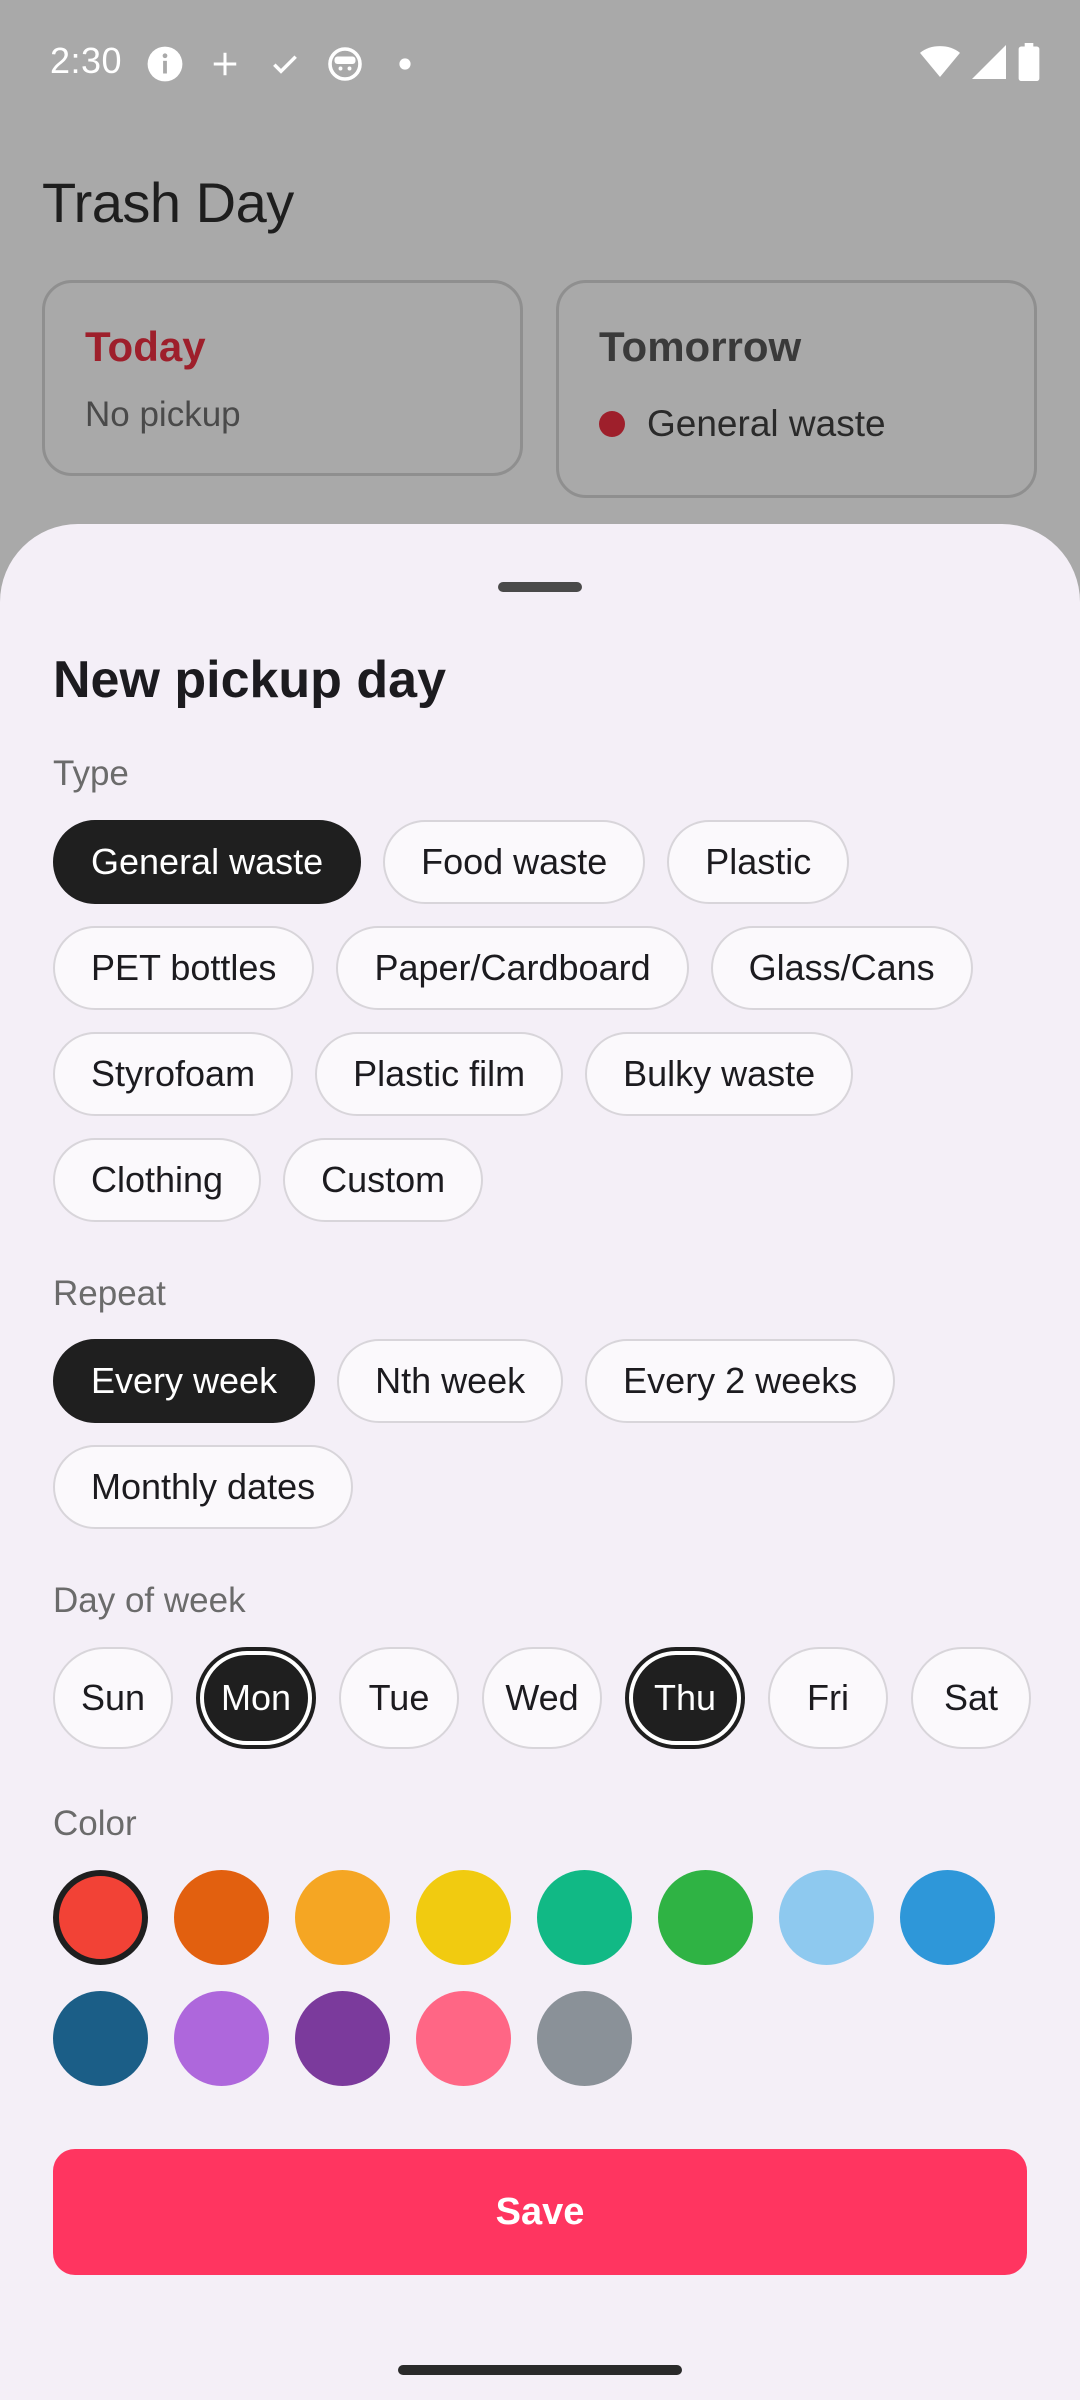  I want to click on status-time: 2:30, so click(86, 60).